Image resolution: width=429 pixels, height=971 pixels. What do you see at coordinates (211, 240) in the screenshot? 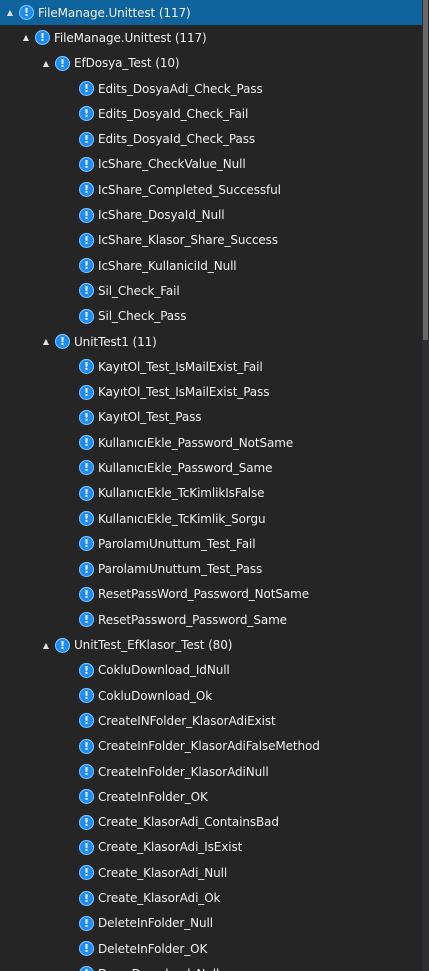
I see `tree-test-item: ! IcShare_Klasor_Share_Success` at bounding box center [211, 240].